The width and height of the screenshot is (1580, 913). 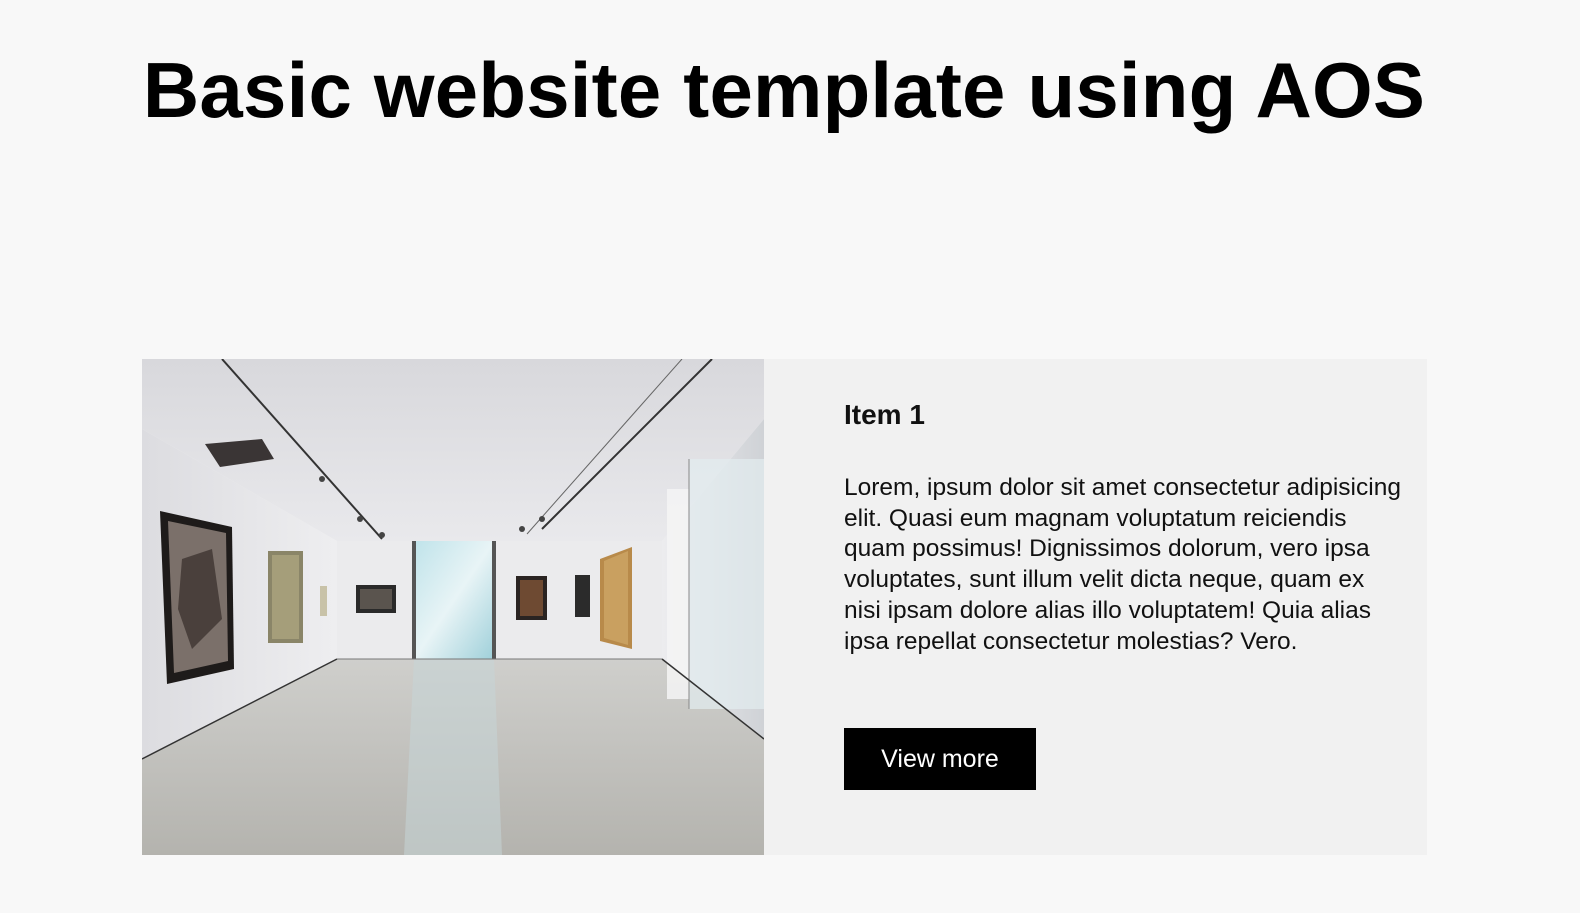 I want to click on page-title: Basic website template using AOS, so click(x=784, y=90).